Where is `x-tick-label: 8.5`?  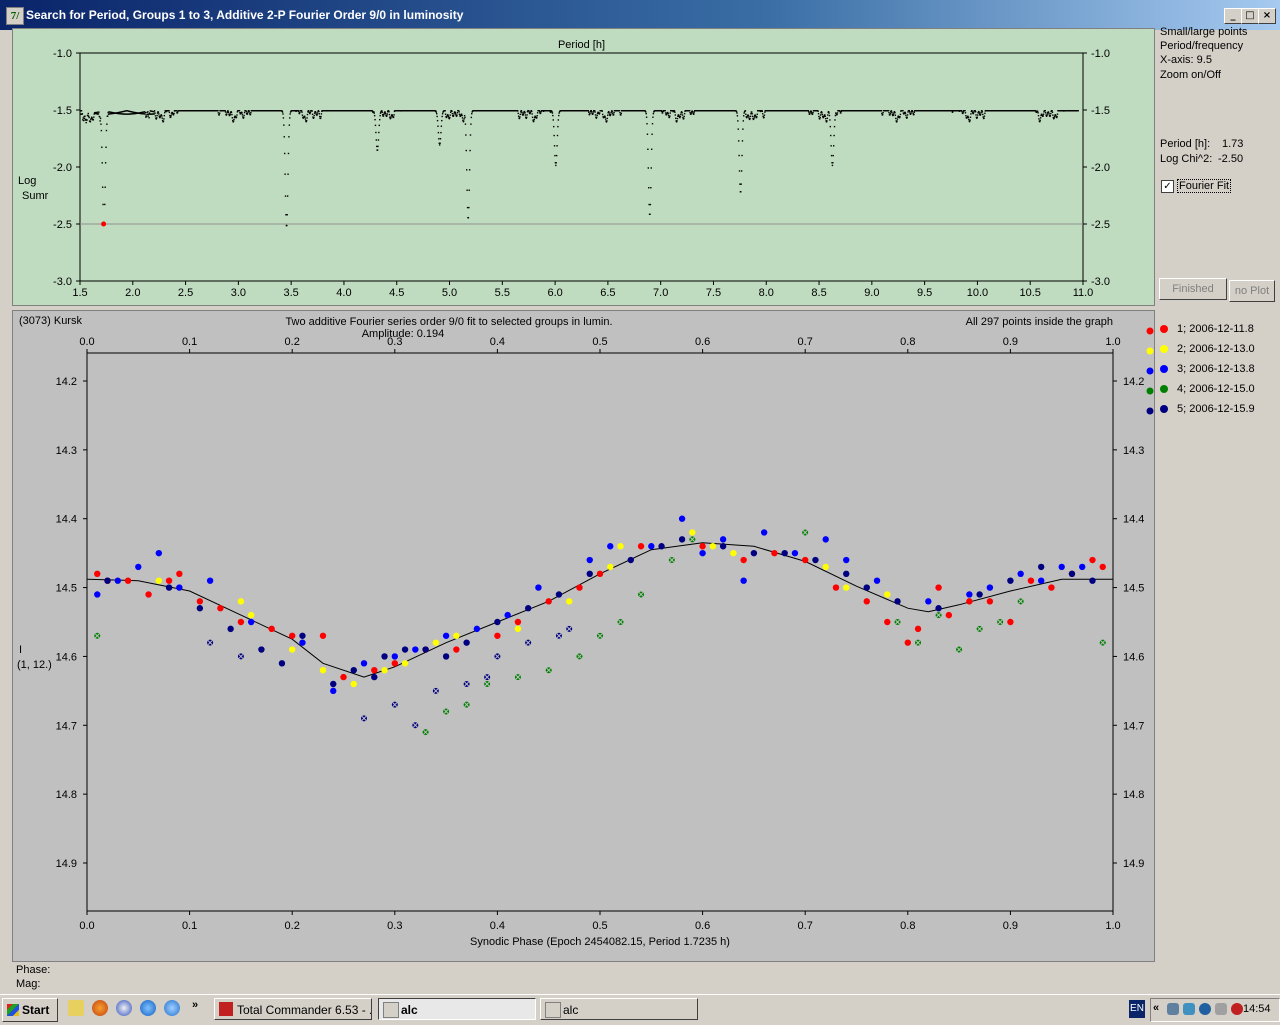
x-tick-label: 8.5 is located at coordinates (818, 293).